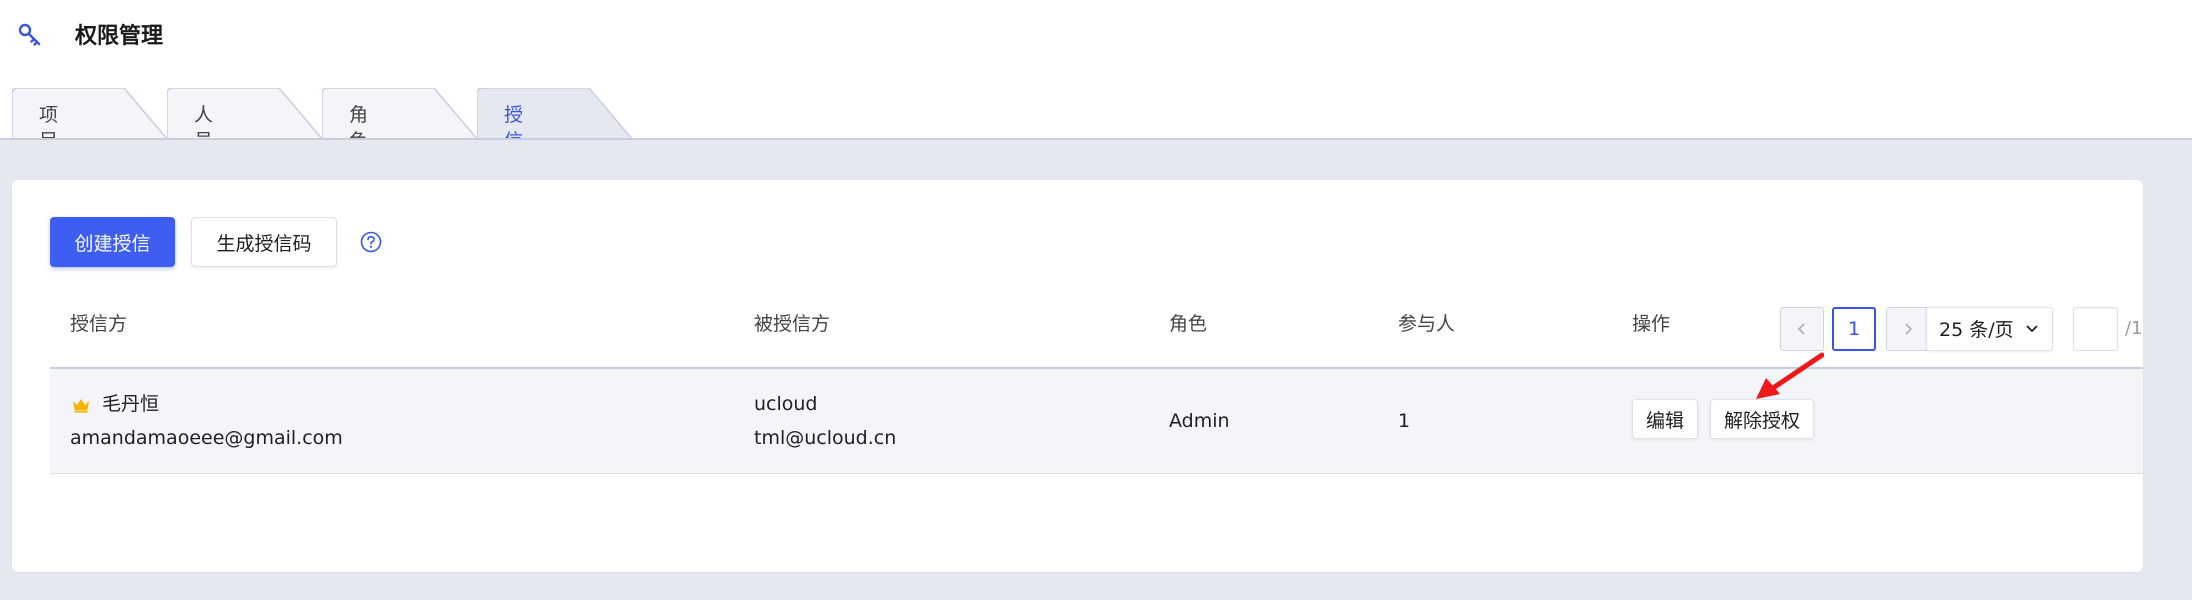 This screenshot has width=2192, height=600. Describe the element at coordinates (1199, 421) in the screenshot. I see `role-value: Admin` at that location.